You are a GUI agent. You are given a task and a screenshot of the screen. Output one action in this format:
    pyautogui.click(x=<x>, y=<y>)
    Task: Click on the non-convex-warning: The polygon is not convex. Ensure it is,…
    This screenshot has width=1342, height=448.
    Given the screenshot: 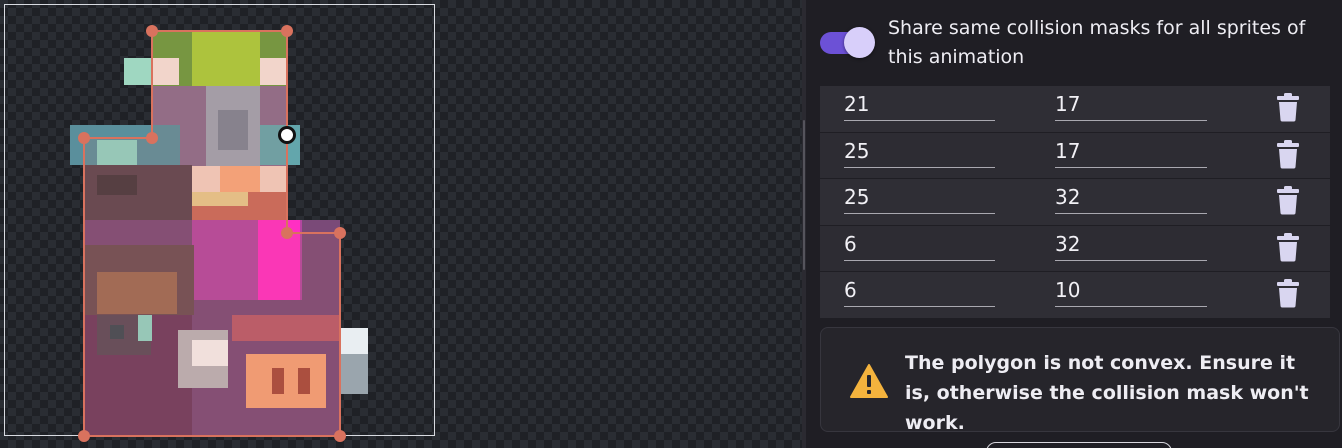 What is the action you would take?
    pyautogui.click(x=1080, y=380)
    